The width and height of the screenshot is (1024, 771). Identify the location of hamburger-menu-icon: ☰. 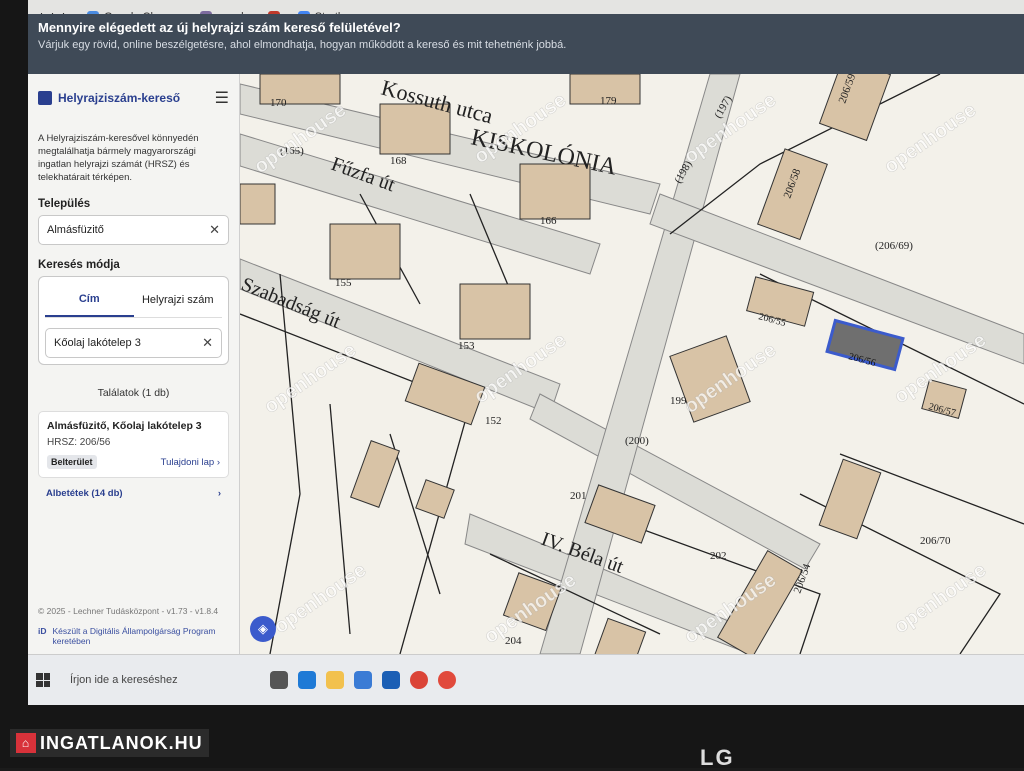
(222, 98).